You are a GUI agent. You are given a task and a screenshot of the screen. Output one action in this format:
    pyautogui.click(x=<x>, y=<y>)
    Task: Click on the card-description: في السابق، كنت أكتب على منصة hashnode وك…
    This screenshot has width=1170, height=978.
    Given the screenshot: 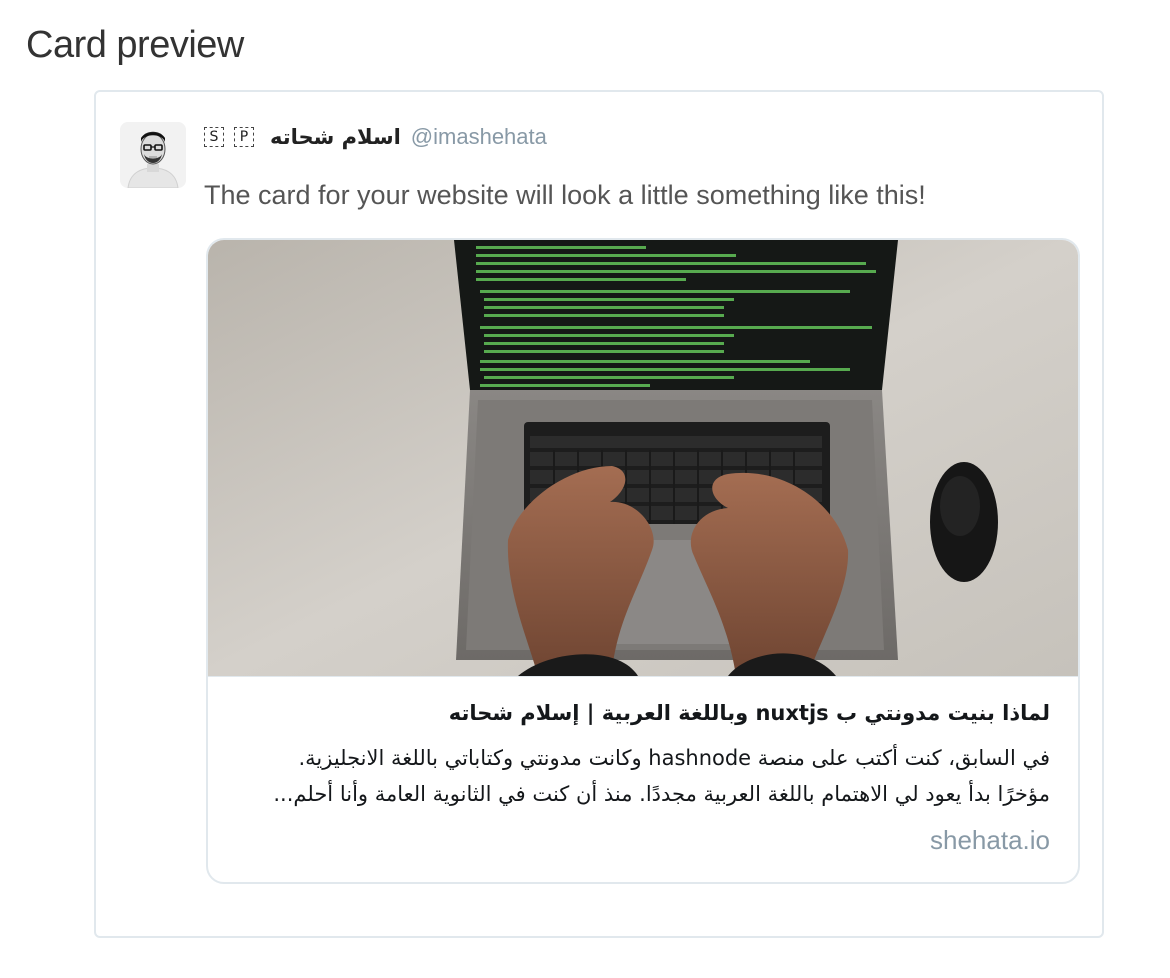 What is the action you would take?
    pyautogui.click(x=644, y=776)
    